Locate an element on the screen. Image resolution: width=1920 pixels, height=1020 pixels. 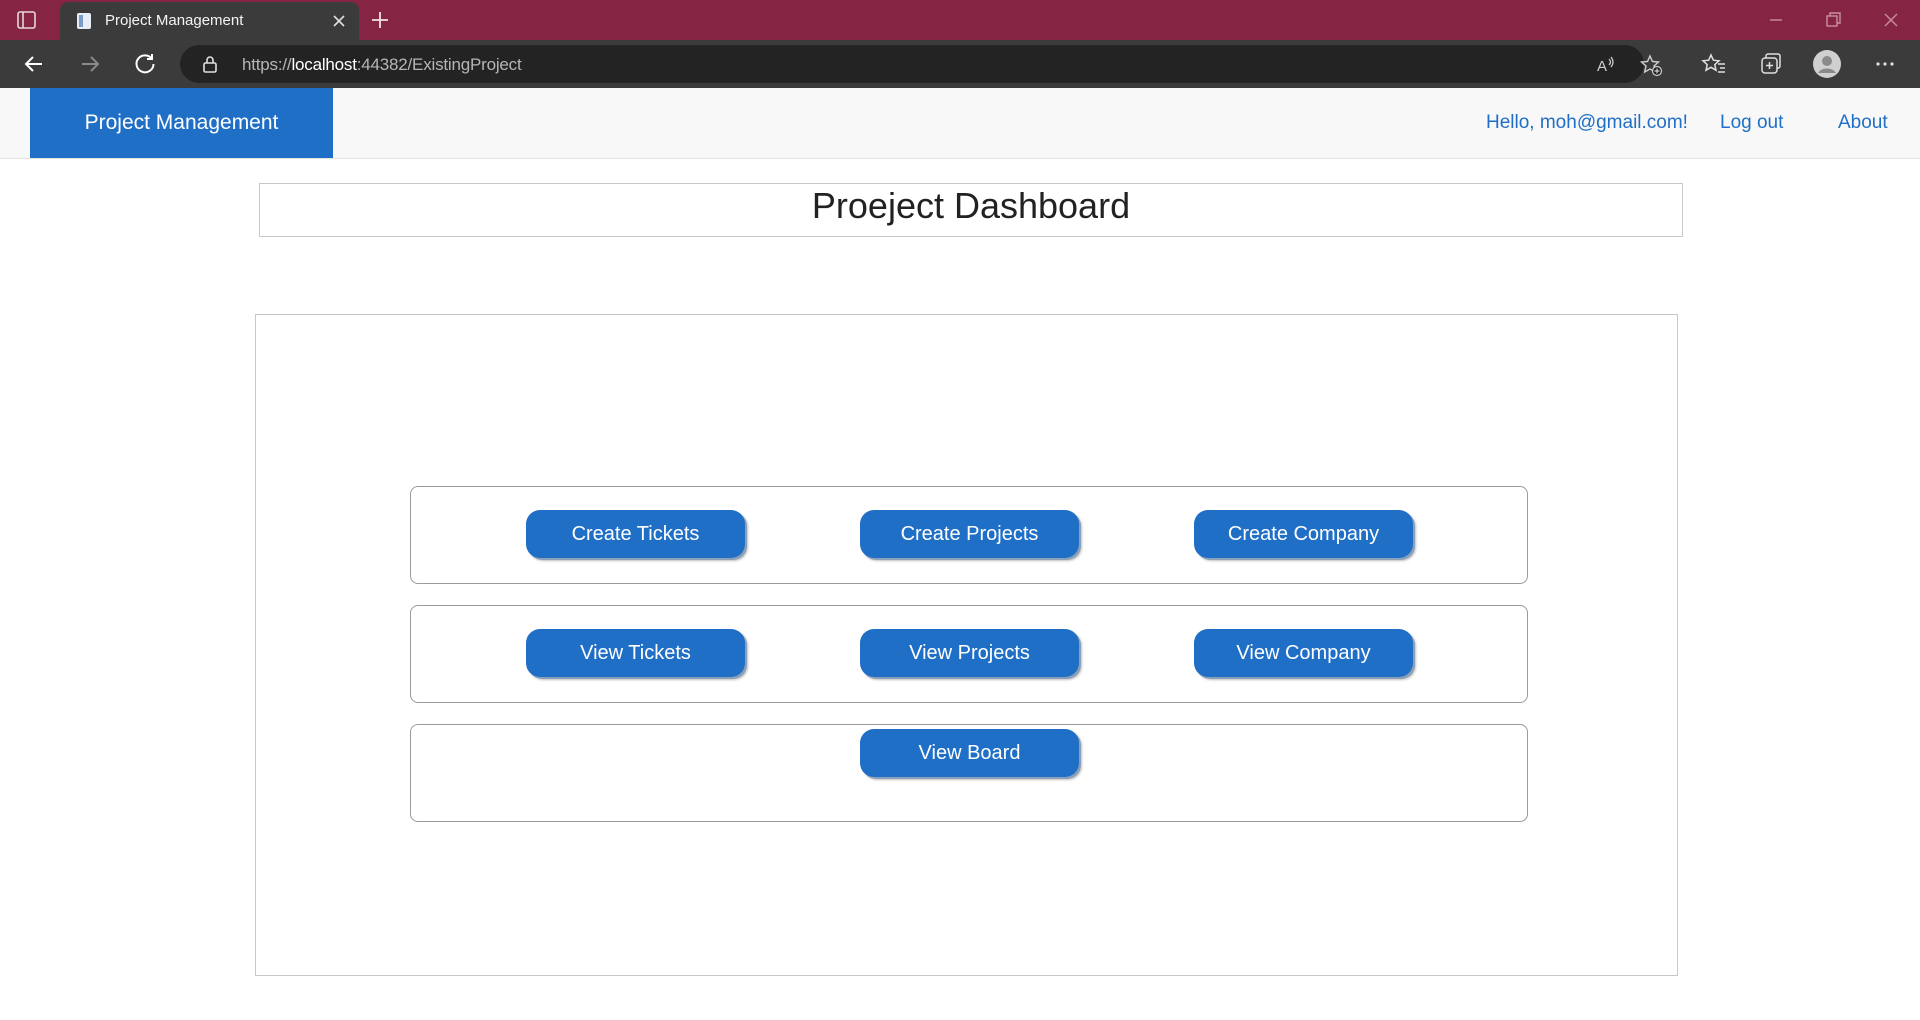
tab-title: Project Management is located at coordinates (174, 20).